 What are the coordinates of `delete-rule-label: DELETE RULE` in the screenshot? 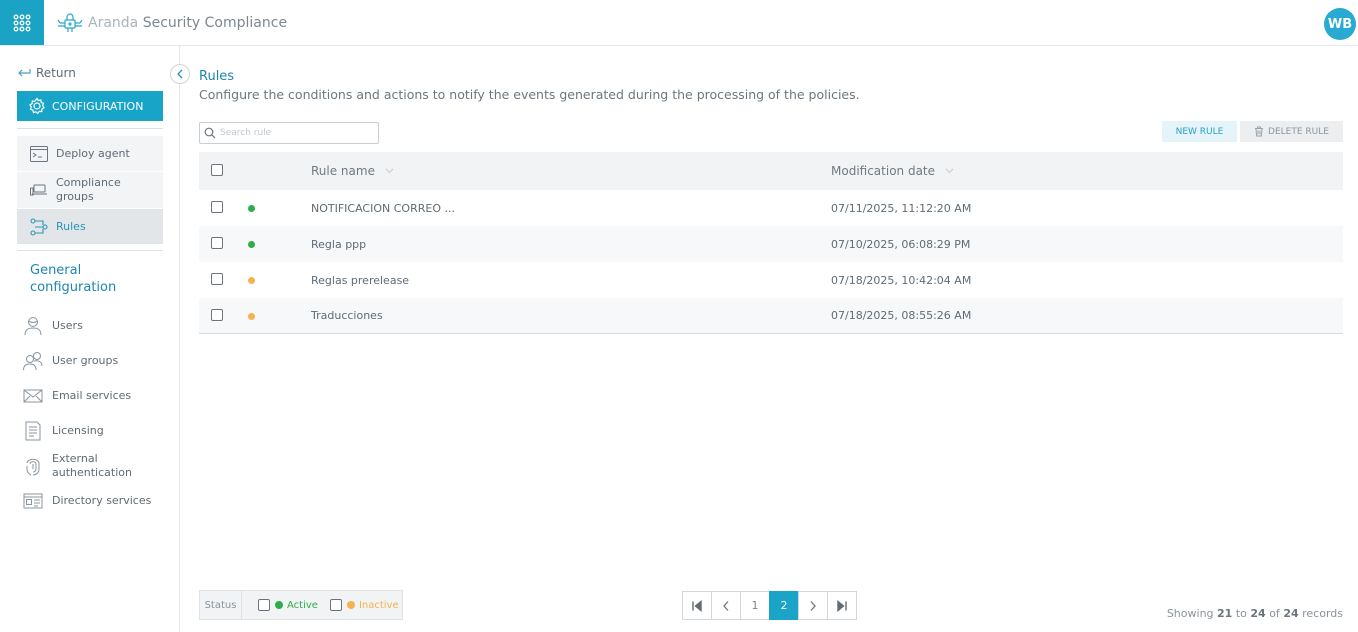 It's located at (1298, 131).